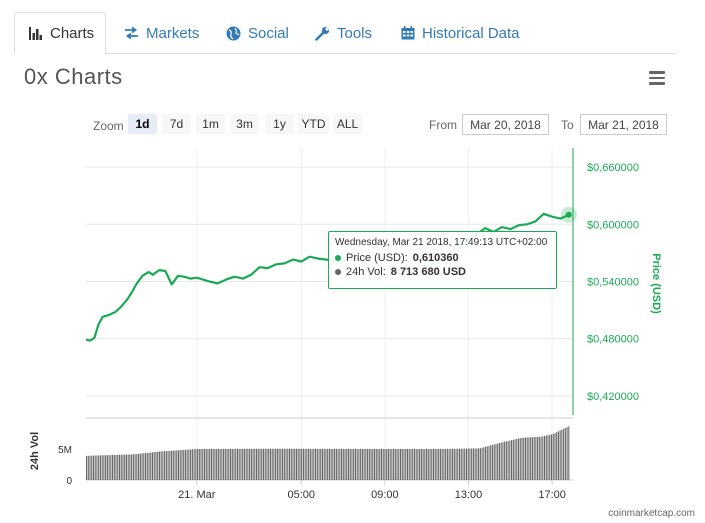  I want to click on tab-markets: Markets, so click(161, 33).